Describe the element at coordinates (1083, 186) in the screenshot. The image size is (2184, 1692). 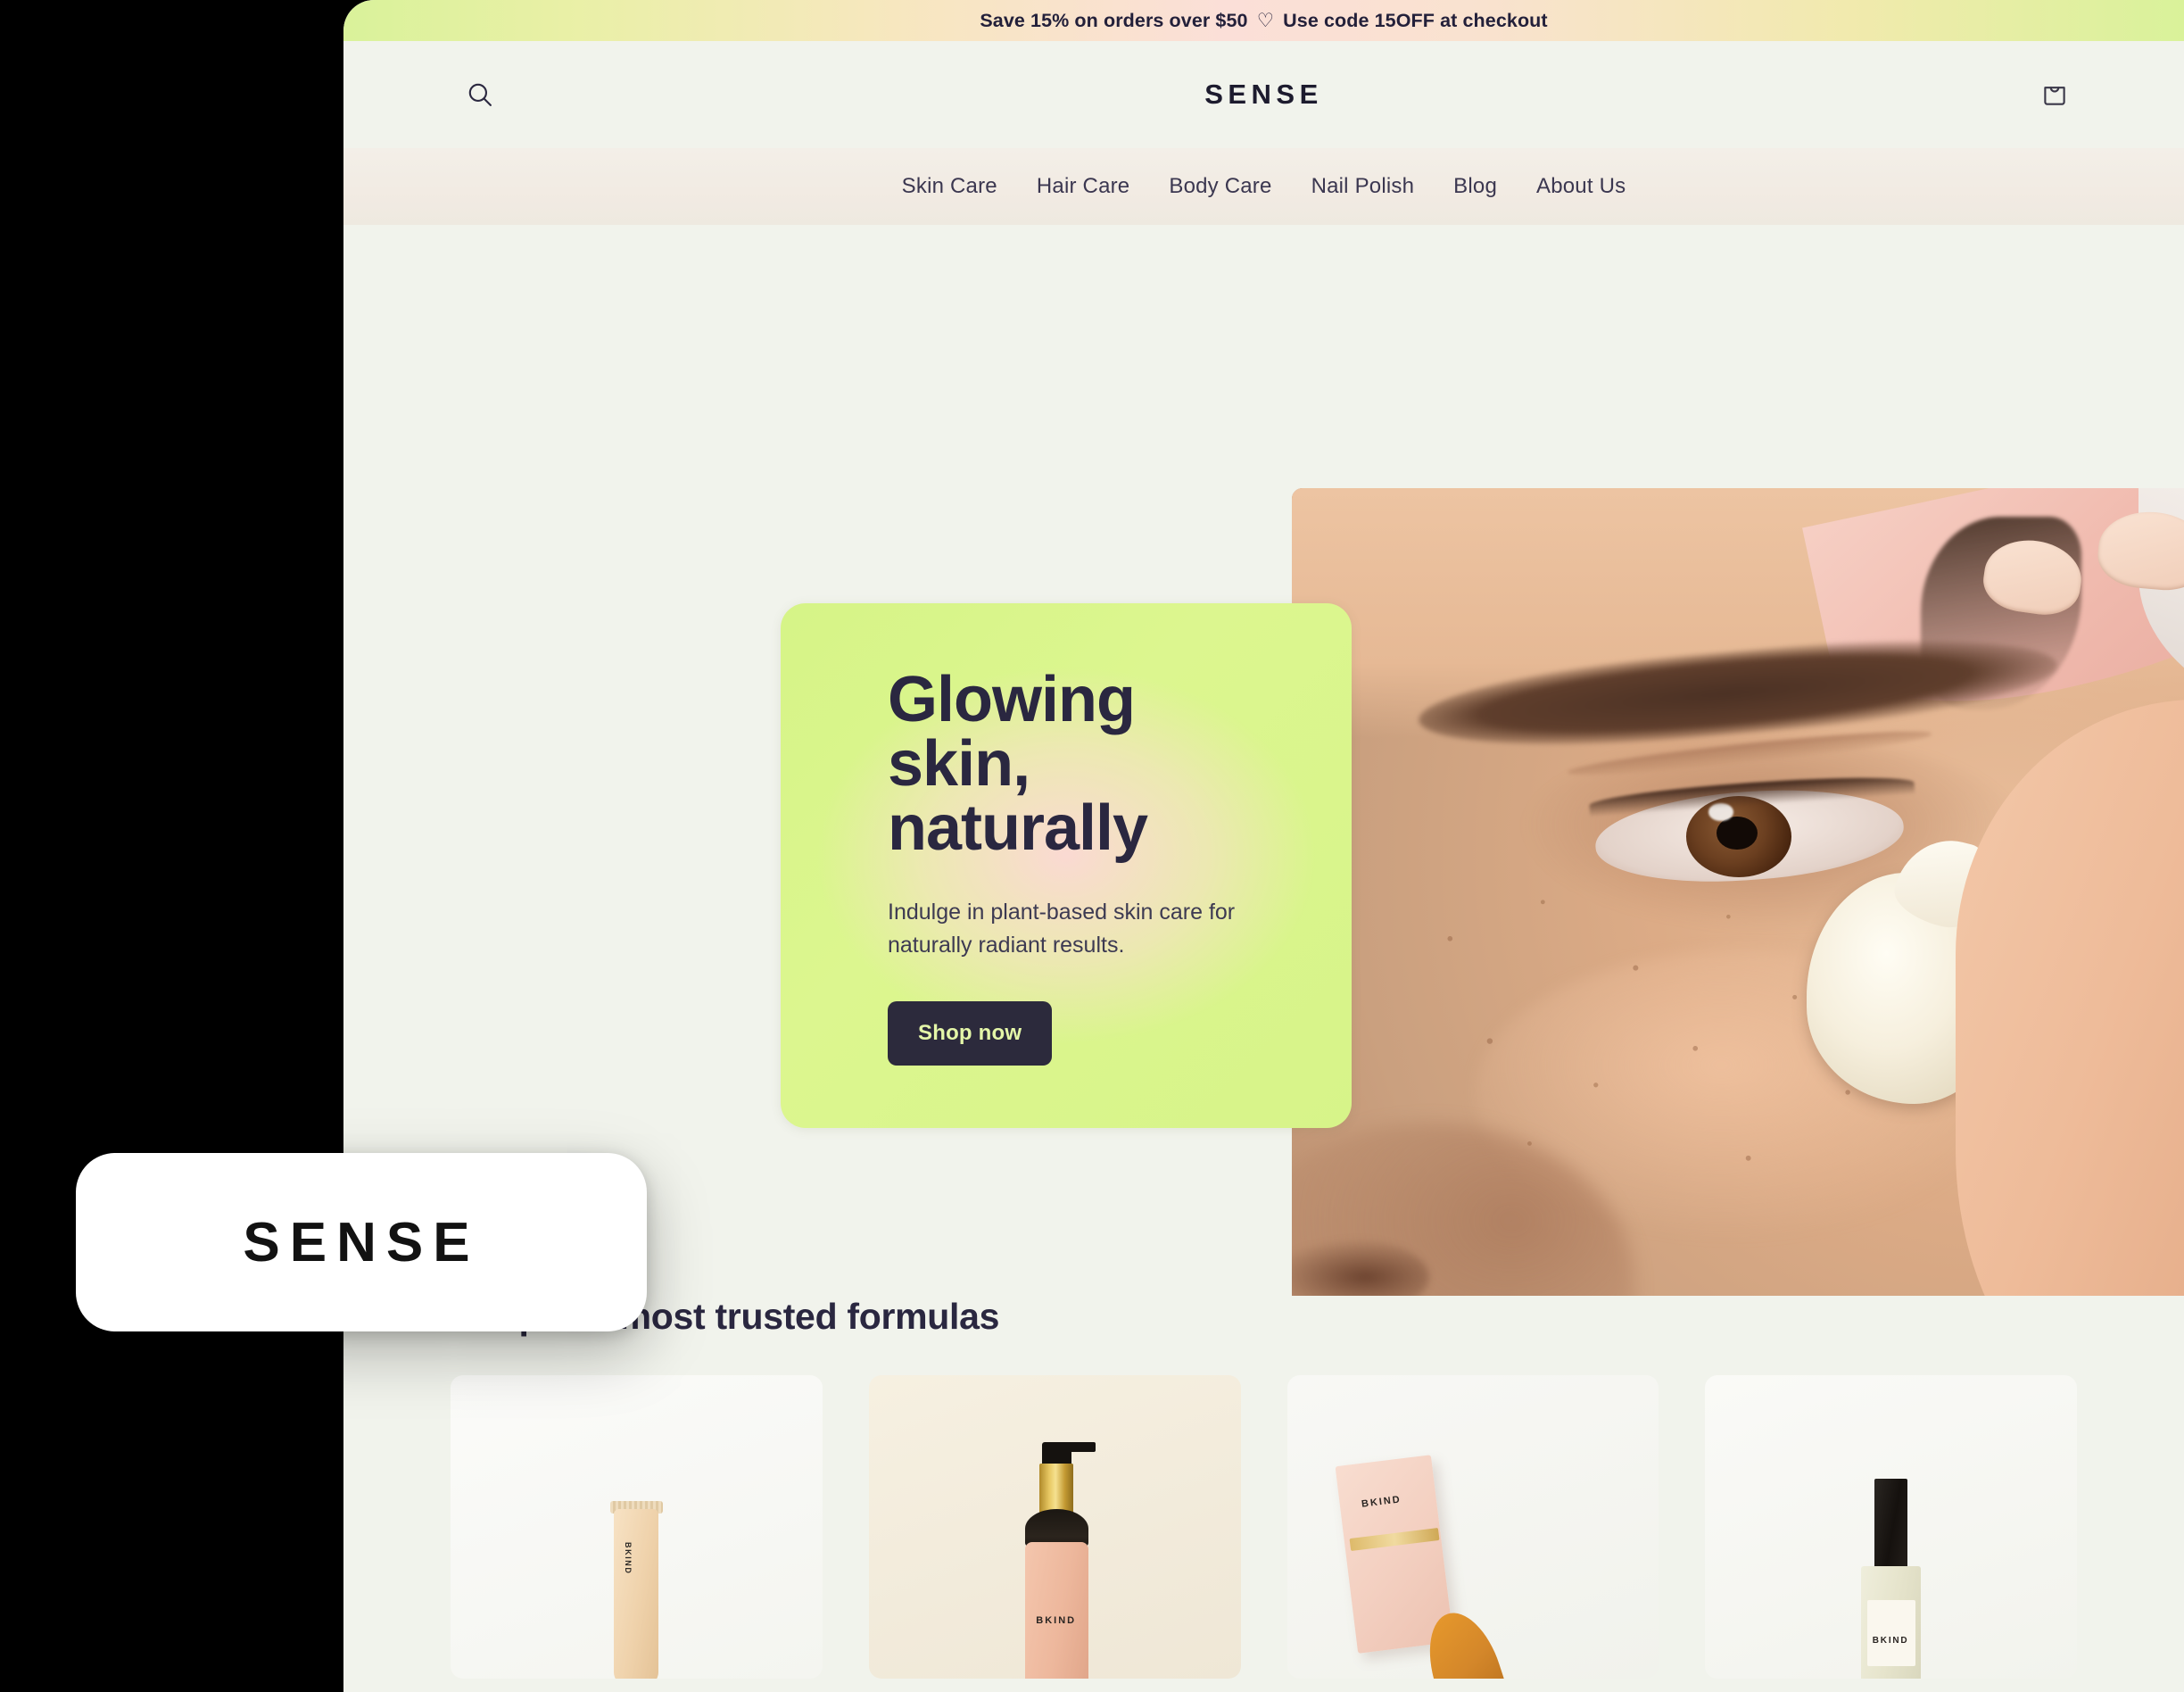
I see `nav-item-hair-care: Hair Care` at that location.